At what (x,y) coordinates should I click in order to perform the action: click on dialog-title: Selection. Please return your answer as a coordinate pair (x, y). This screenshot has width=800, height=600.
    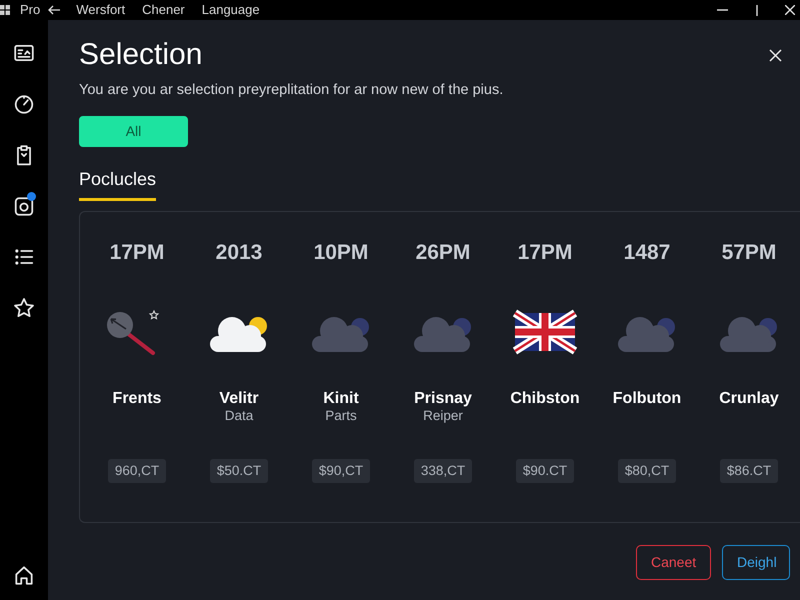
    Looking at the image, I should click on (141, 55).